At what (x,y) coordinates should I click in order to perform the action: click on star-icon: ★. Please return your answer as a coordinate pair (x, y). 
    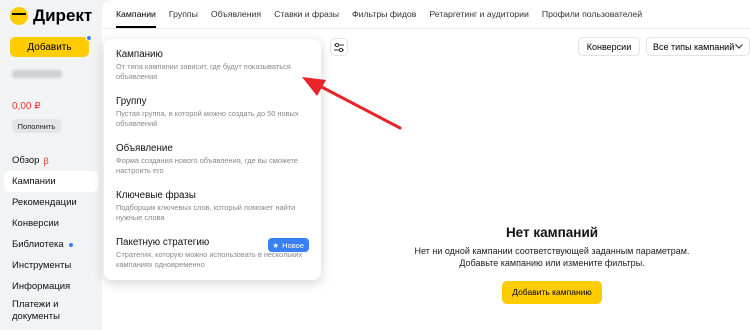
    Looking at the image, I should click on (276, 245).